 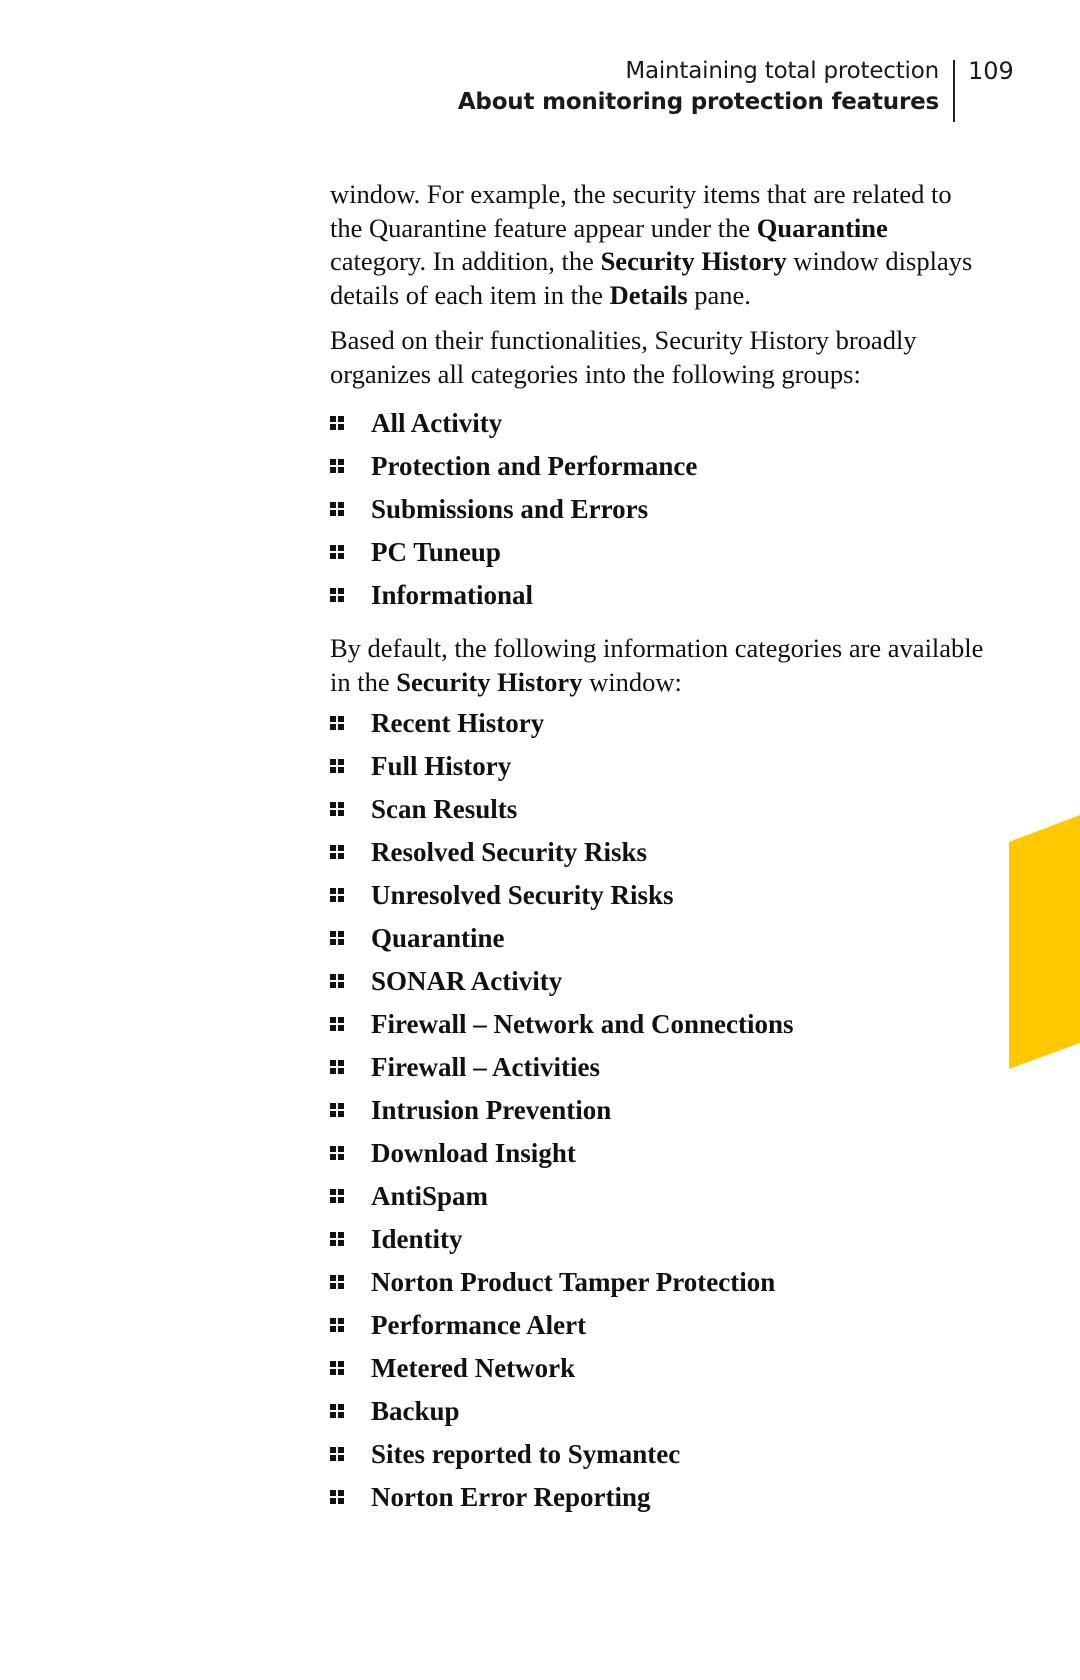 What do you see at coordinates (648, 294) in the screenshot?
I see `bold-term: Details` at bounding box center [648, 294].